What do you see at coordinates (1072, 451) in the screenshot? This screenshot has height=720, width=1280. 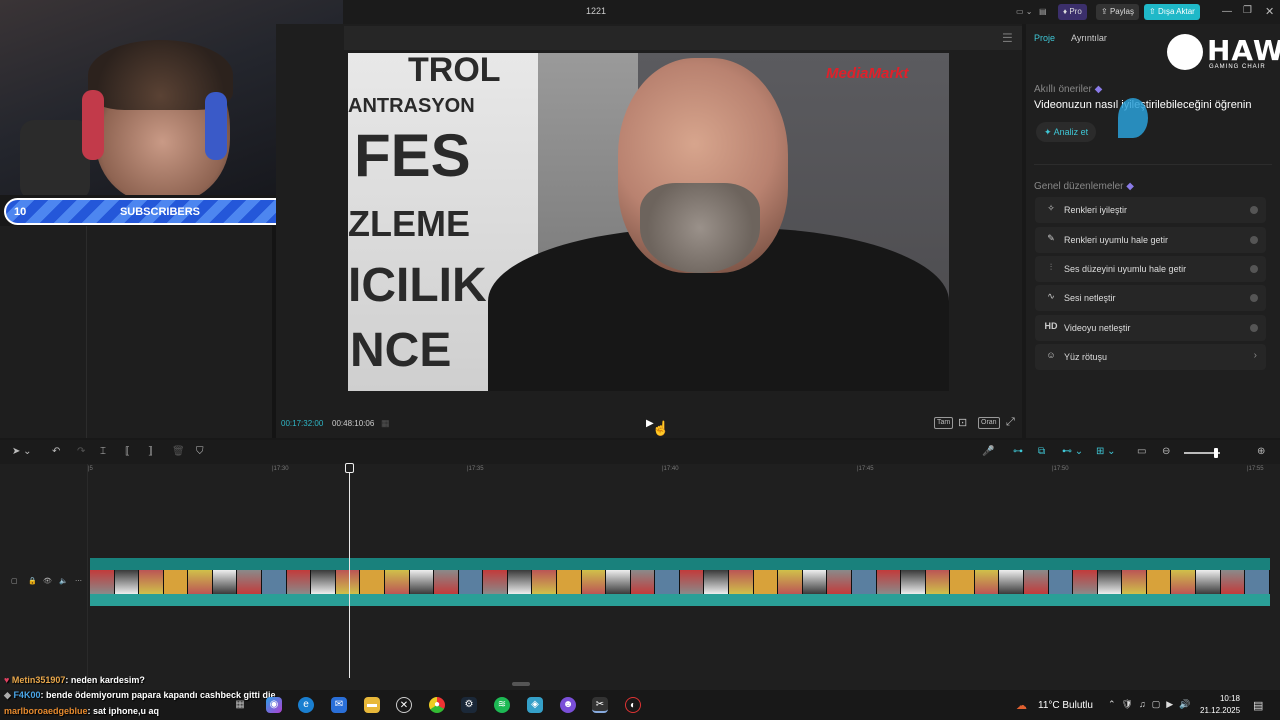 I see `magnet-icon: ⊷ ⌄` at bounding box center [1072, 451].